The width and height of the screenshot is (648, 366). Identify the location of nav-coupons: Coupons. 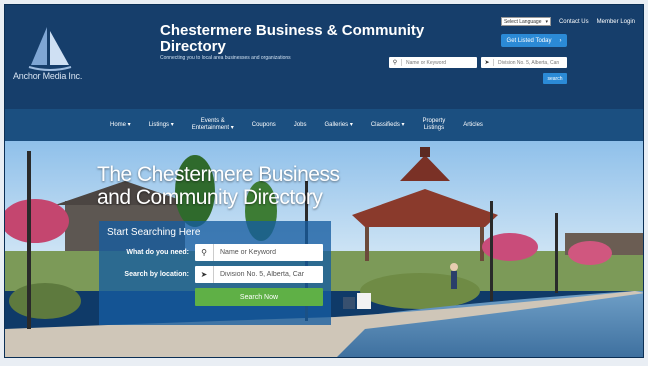
(264, 125).